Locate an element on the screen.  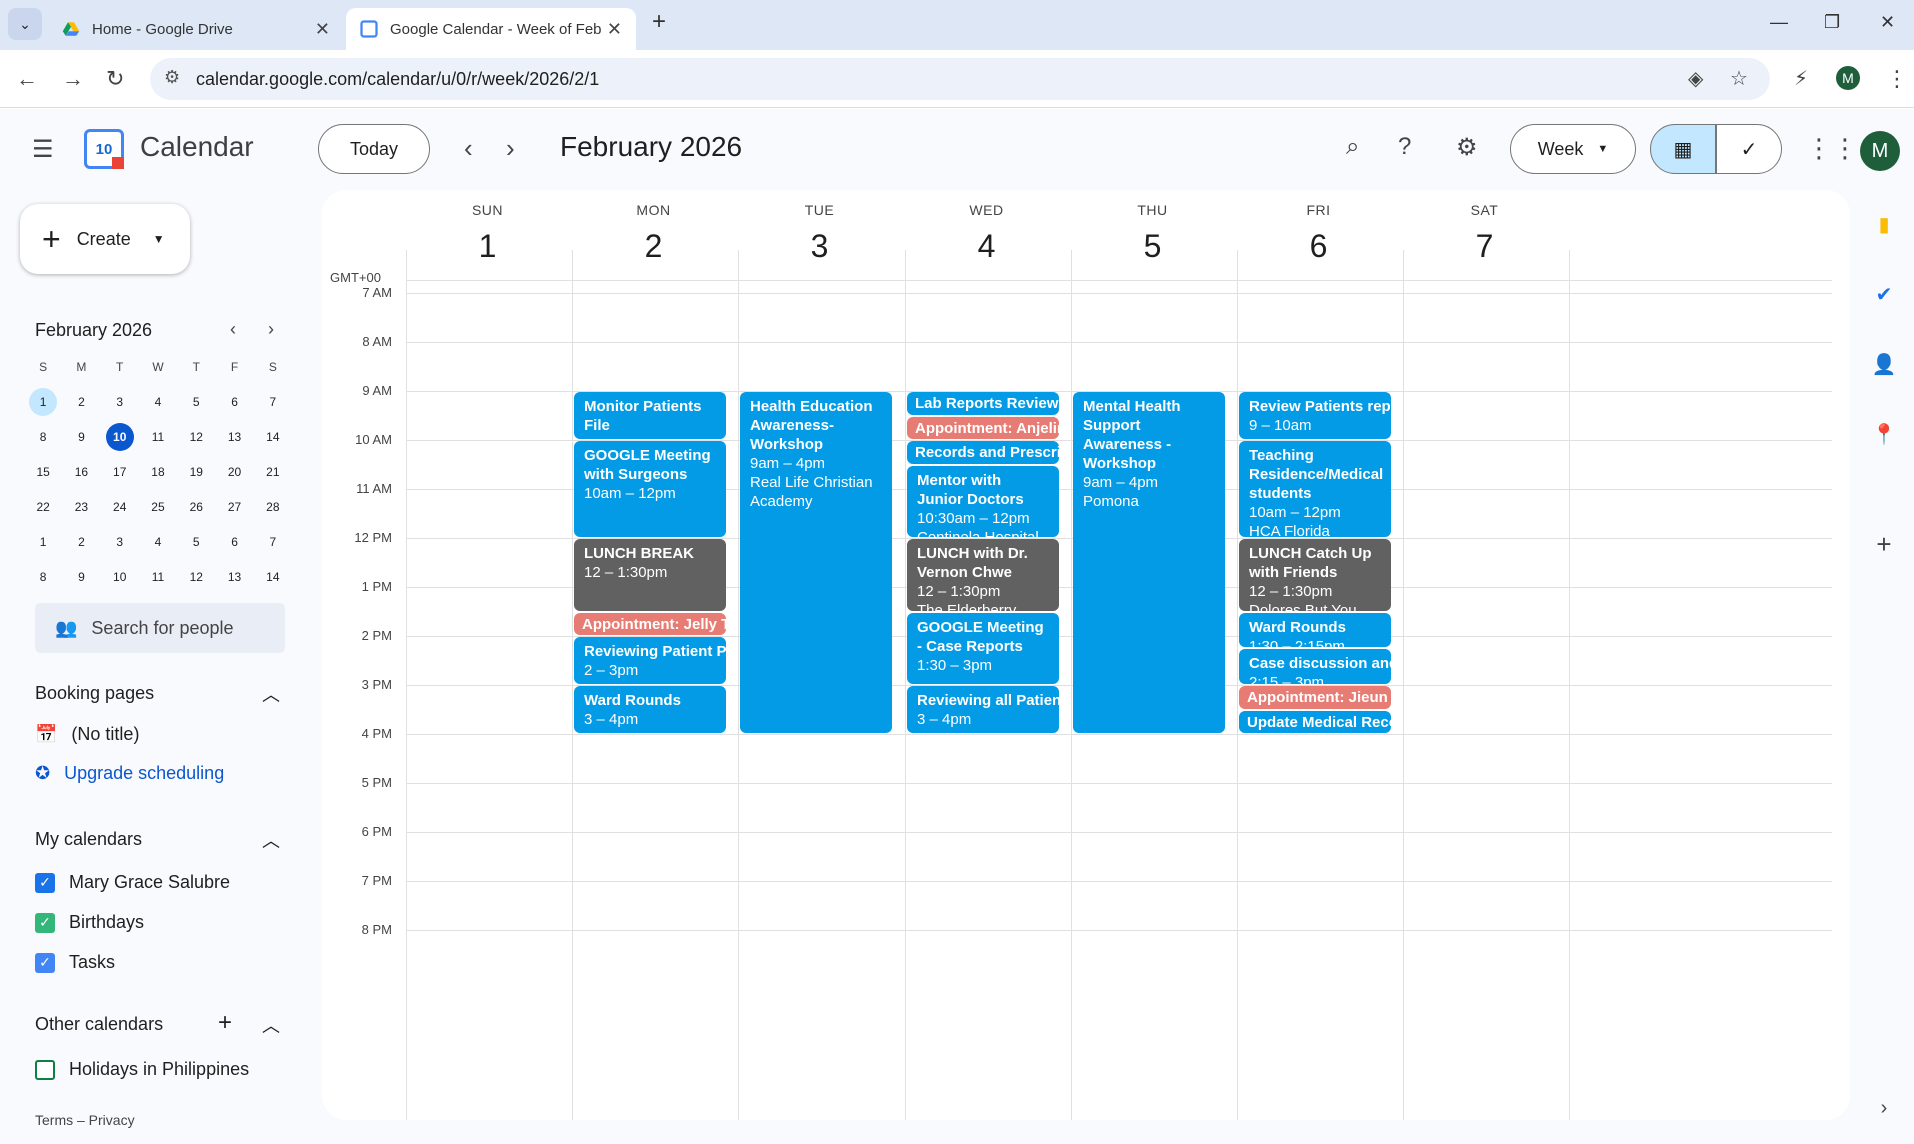
mini-day: 15 is located at coordinates (43, 471).